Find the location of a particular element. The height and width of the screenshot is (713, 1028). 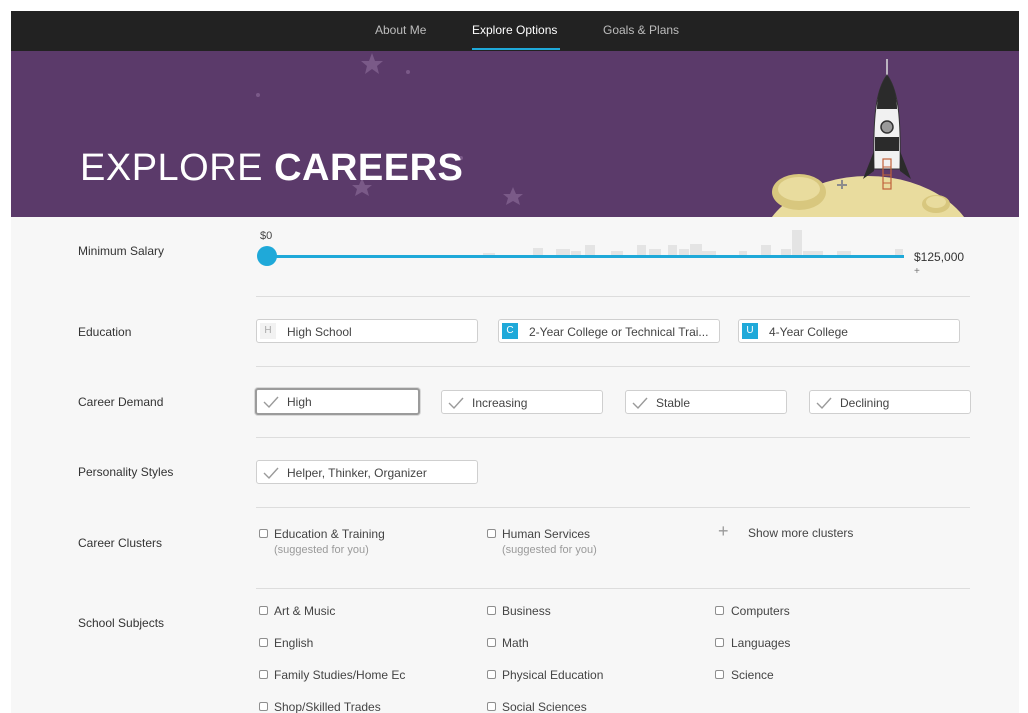

salary-label: Minimum Salary is located at coordinates (121, 251).